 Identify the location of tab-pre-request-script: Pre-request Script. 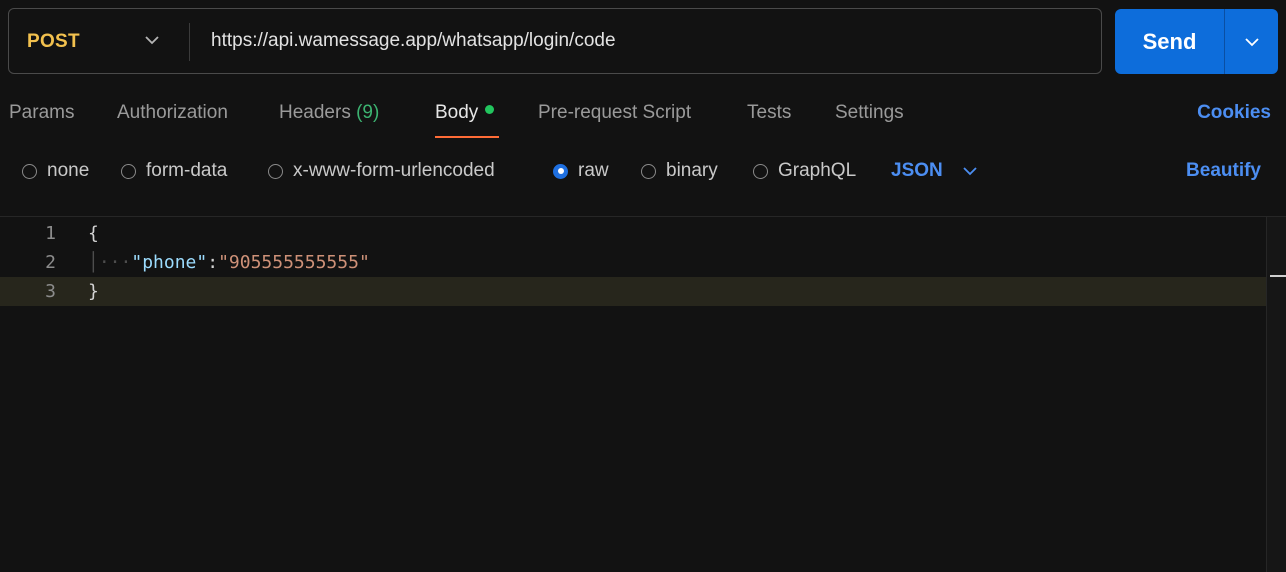
(614, 113).